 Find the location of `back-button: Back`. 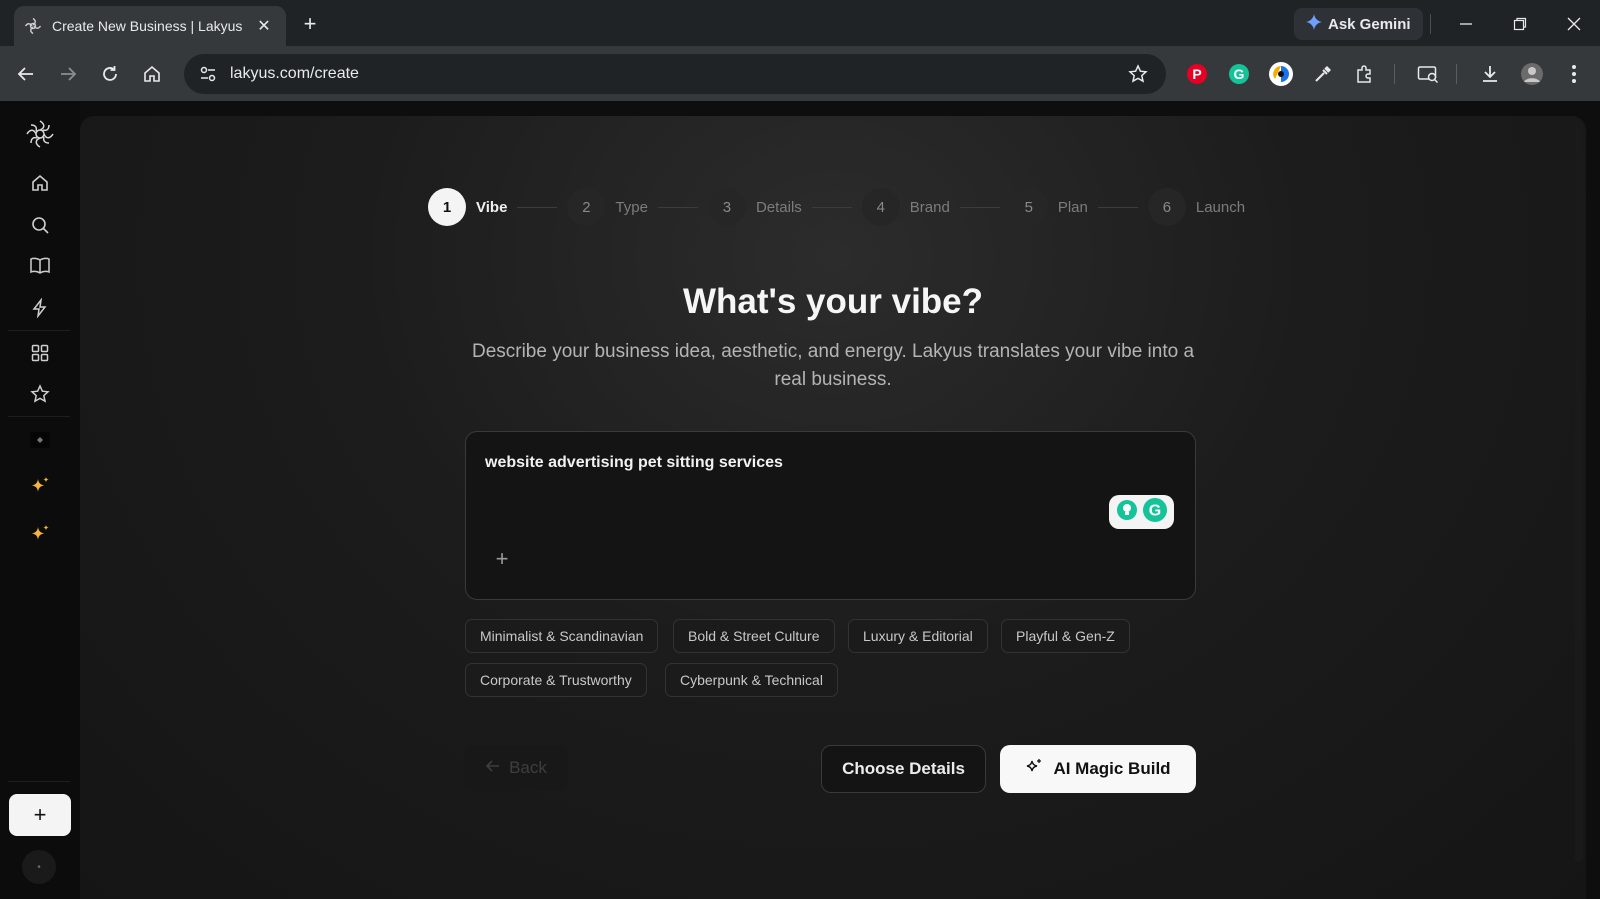

back-button: Back is located at coordinates (516, 768).